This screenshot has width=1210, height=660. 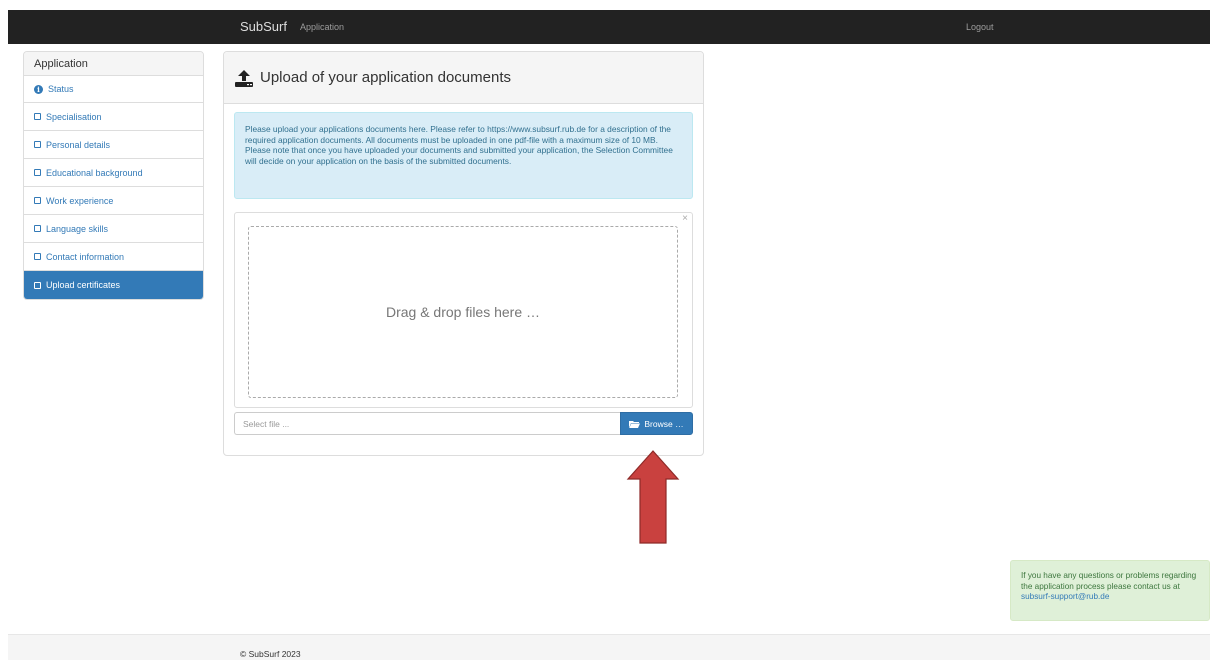 I want to click on sidebar-item-label: Educational background, so click(x=94, y=172).